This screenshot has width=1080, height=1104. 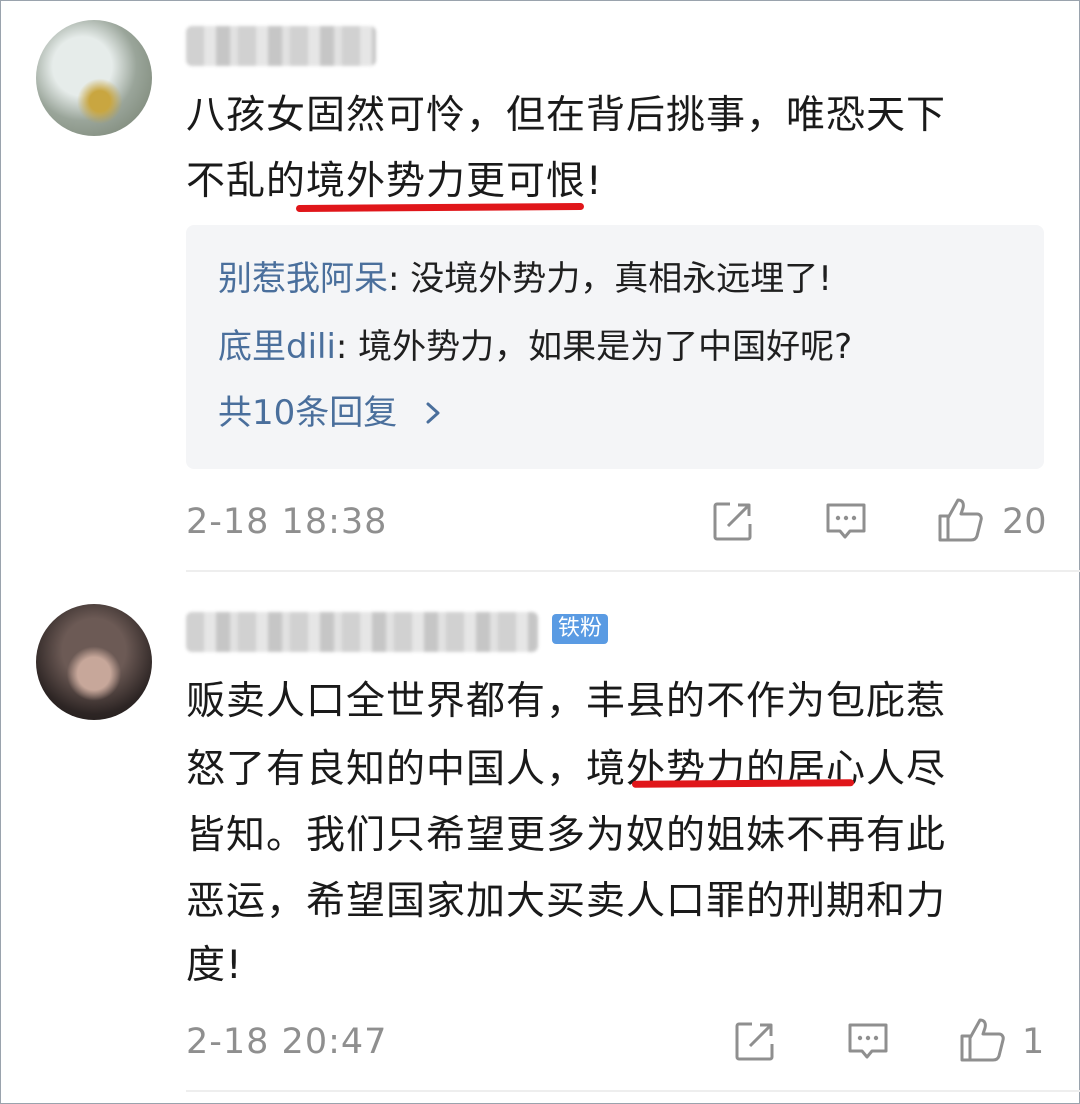 What do you see at coordinates (580, 629) in the screenshot?
I see `fan-badge: 铁粉` at bounding box center [580, 629].